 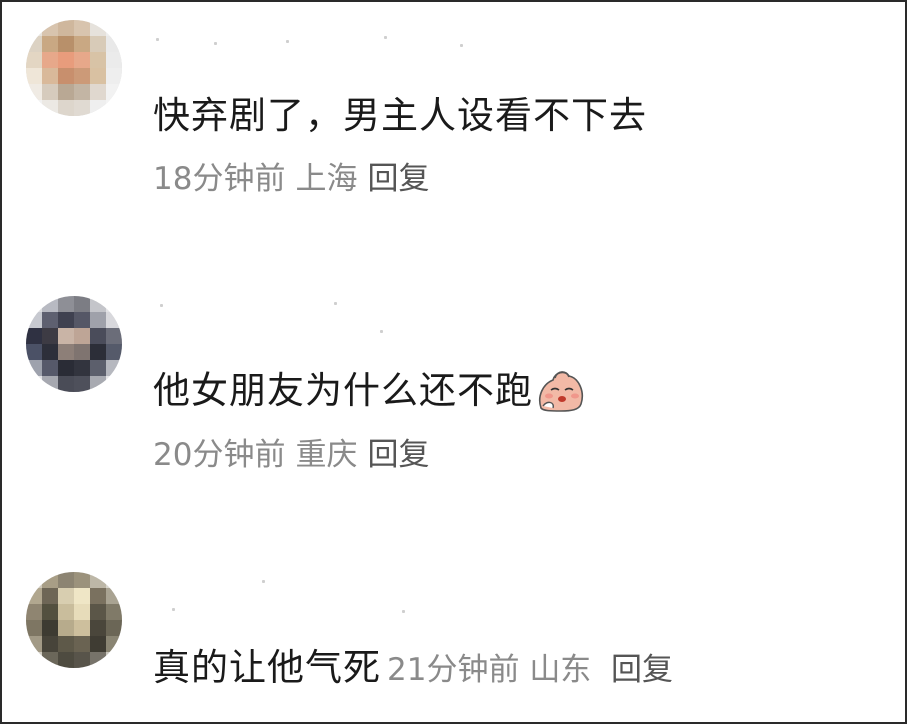 I want to click on comment-location: 山东, so click(x=560, y=670).